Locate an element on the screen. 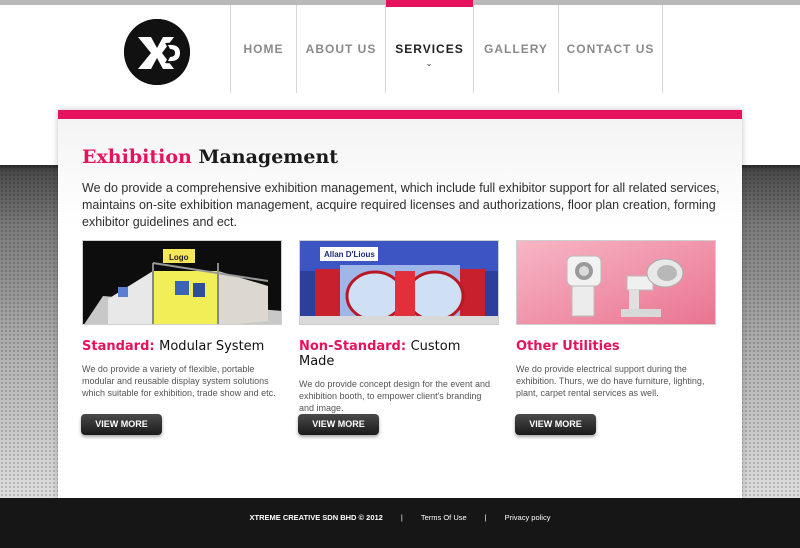 The height and width of the screenshot is (548, 800). custom-booth-sign: Allan D'Lious is located at coordinates (349, 254).